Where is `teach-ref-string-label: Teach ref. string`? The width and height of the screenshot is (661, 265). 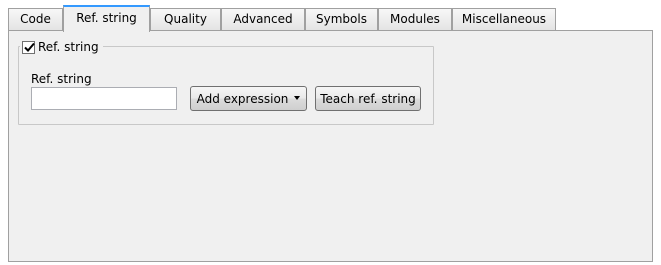
teach-ref-string-label: Teach ref. string is located at coordinates (368, 98).